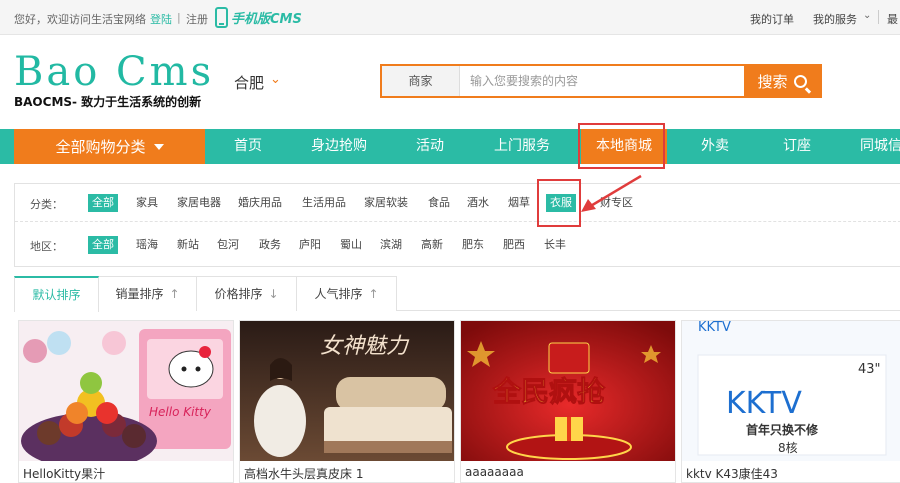 This screenshot has height=483, width=900. I want to click on sort-tab-sales: 销量排序 ↑, so click(148, 293).